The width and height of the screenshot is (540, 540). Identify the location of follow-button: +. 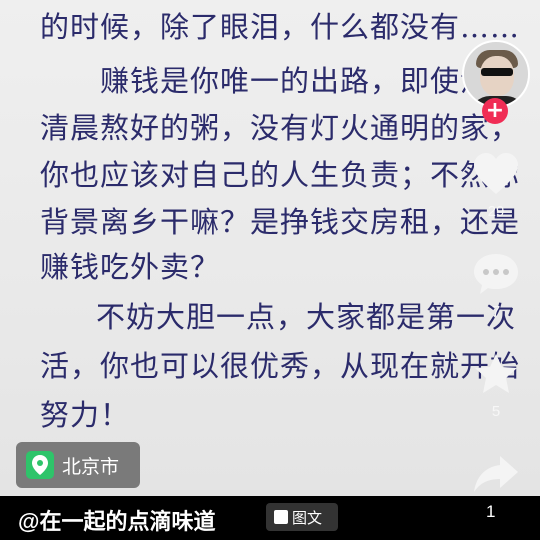
(495, 111).